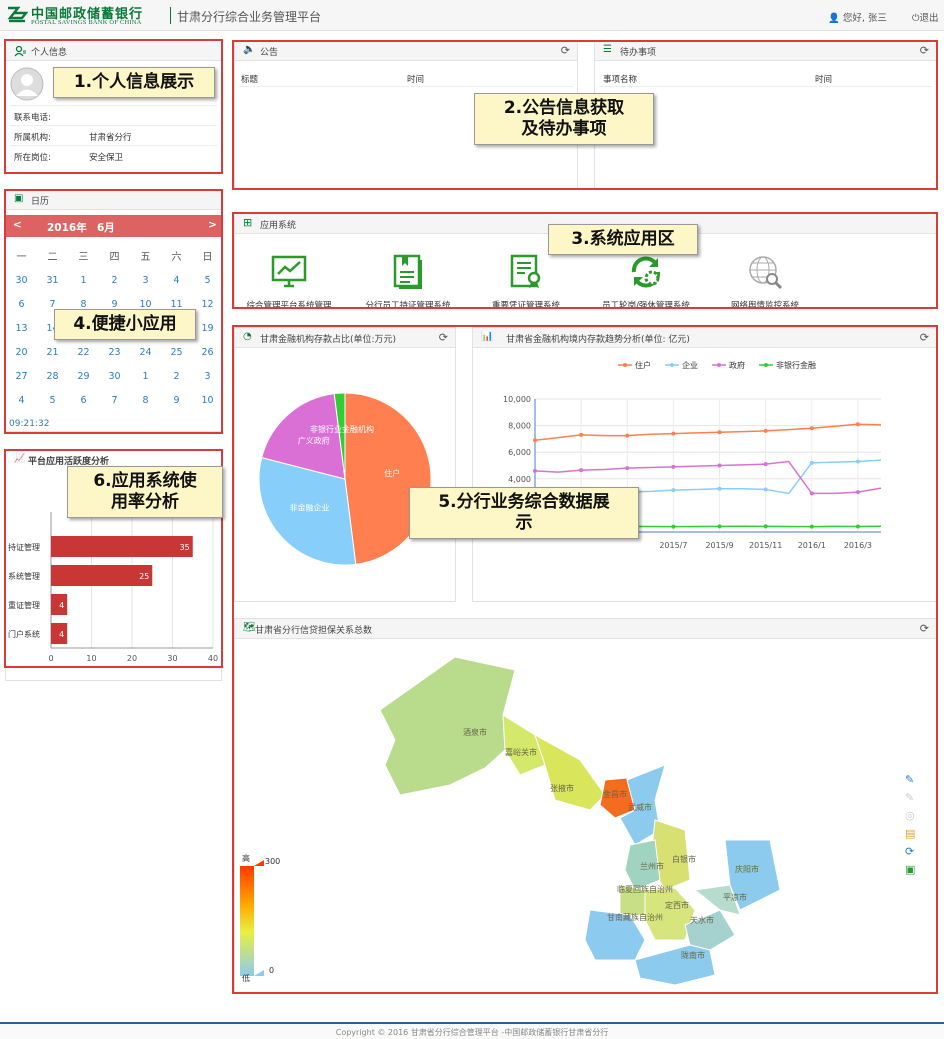 The image size is (944, 1039). What do you see at coordinates (289, 282) in the screenshot?
I see `app-system-admin: 综合管理平台系统管理` at bounding box center [289, 282].